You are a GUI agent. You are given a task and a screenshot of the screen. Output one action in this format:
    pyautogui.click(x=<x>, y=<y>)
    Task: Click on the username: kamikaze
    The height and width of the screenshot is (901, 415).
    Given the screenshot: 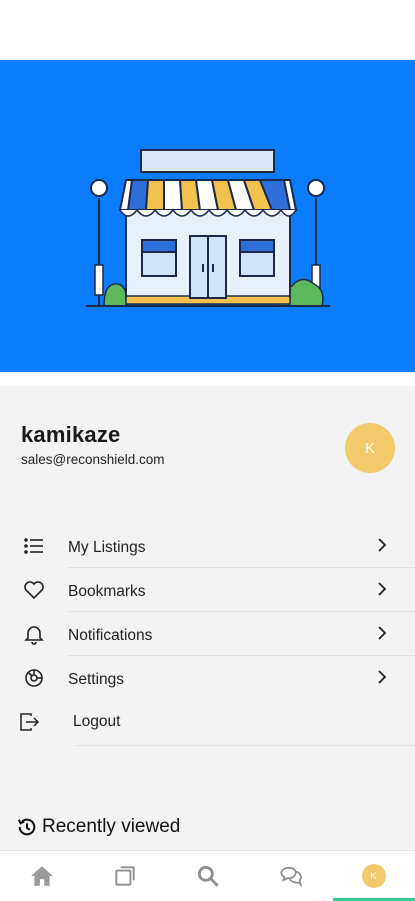 What is the action you would take?
    pyautogui.click(x=71, y=434)
    